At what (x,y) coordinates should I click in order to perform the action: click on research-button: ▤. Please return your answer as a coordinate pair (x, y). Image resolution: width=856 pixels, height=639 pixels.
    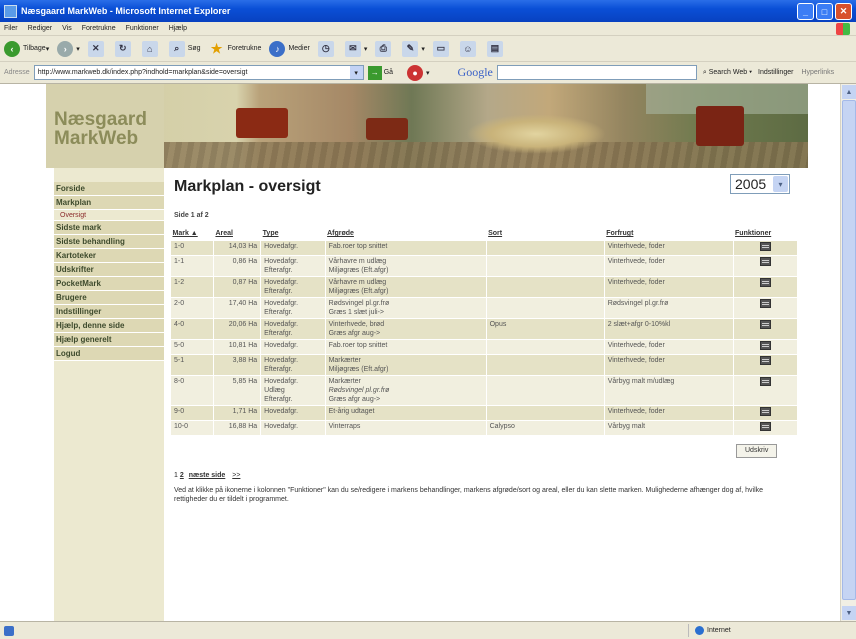
    Looking at the image, I should click on (496, 48).